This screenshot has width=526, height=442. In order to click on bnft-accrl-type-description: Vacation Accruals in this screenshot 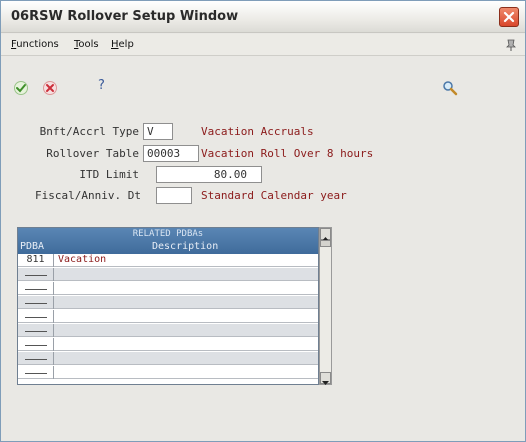, I will do `click(257, 131)`.